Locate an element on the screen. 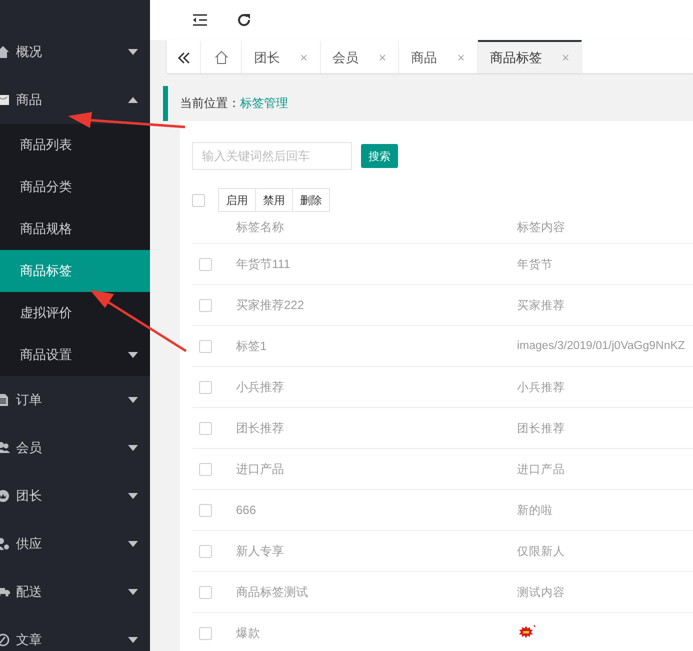 The width and height of the screenshot is (693, 651). double-chevron-left-icon is located at coordinates (183, 57).